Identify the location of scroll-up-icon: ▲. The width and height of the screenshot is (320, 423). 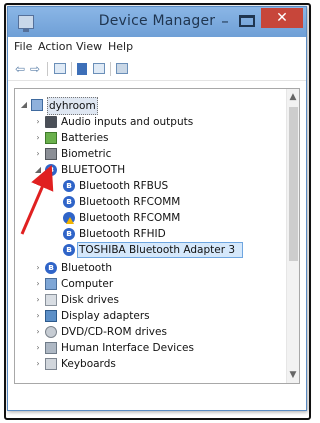
(293, 97).